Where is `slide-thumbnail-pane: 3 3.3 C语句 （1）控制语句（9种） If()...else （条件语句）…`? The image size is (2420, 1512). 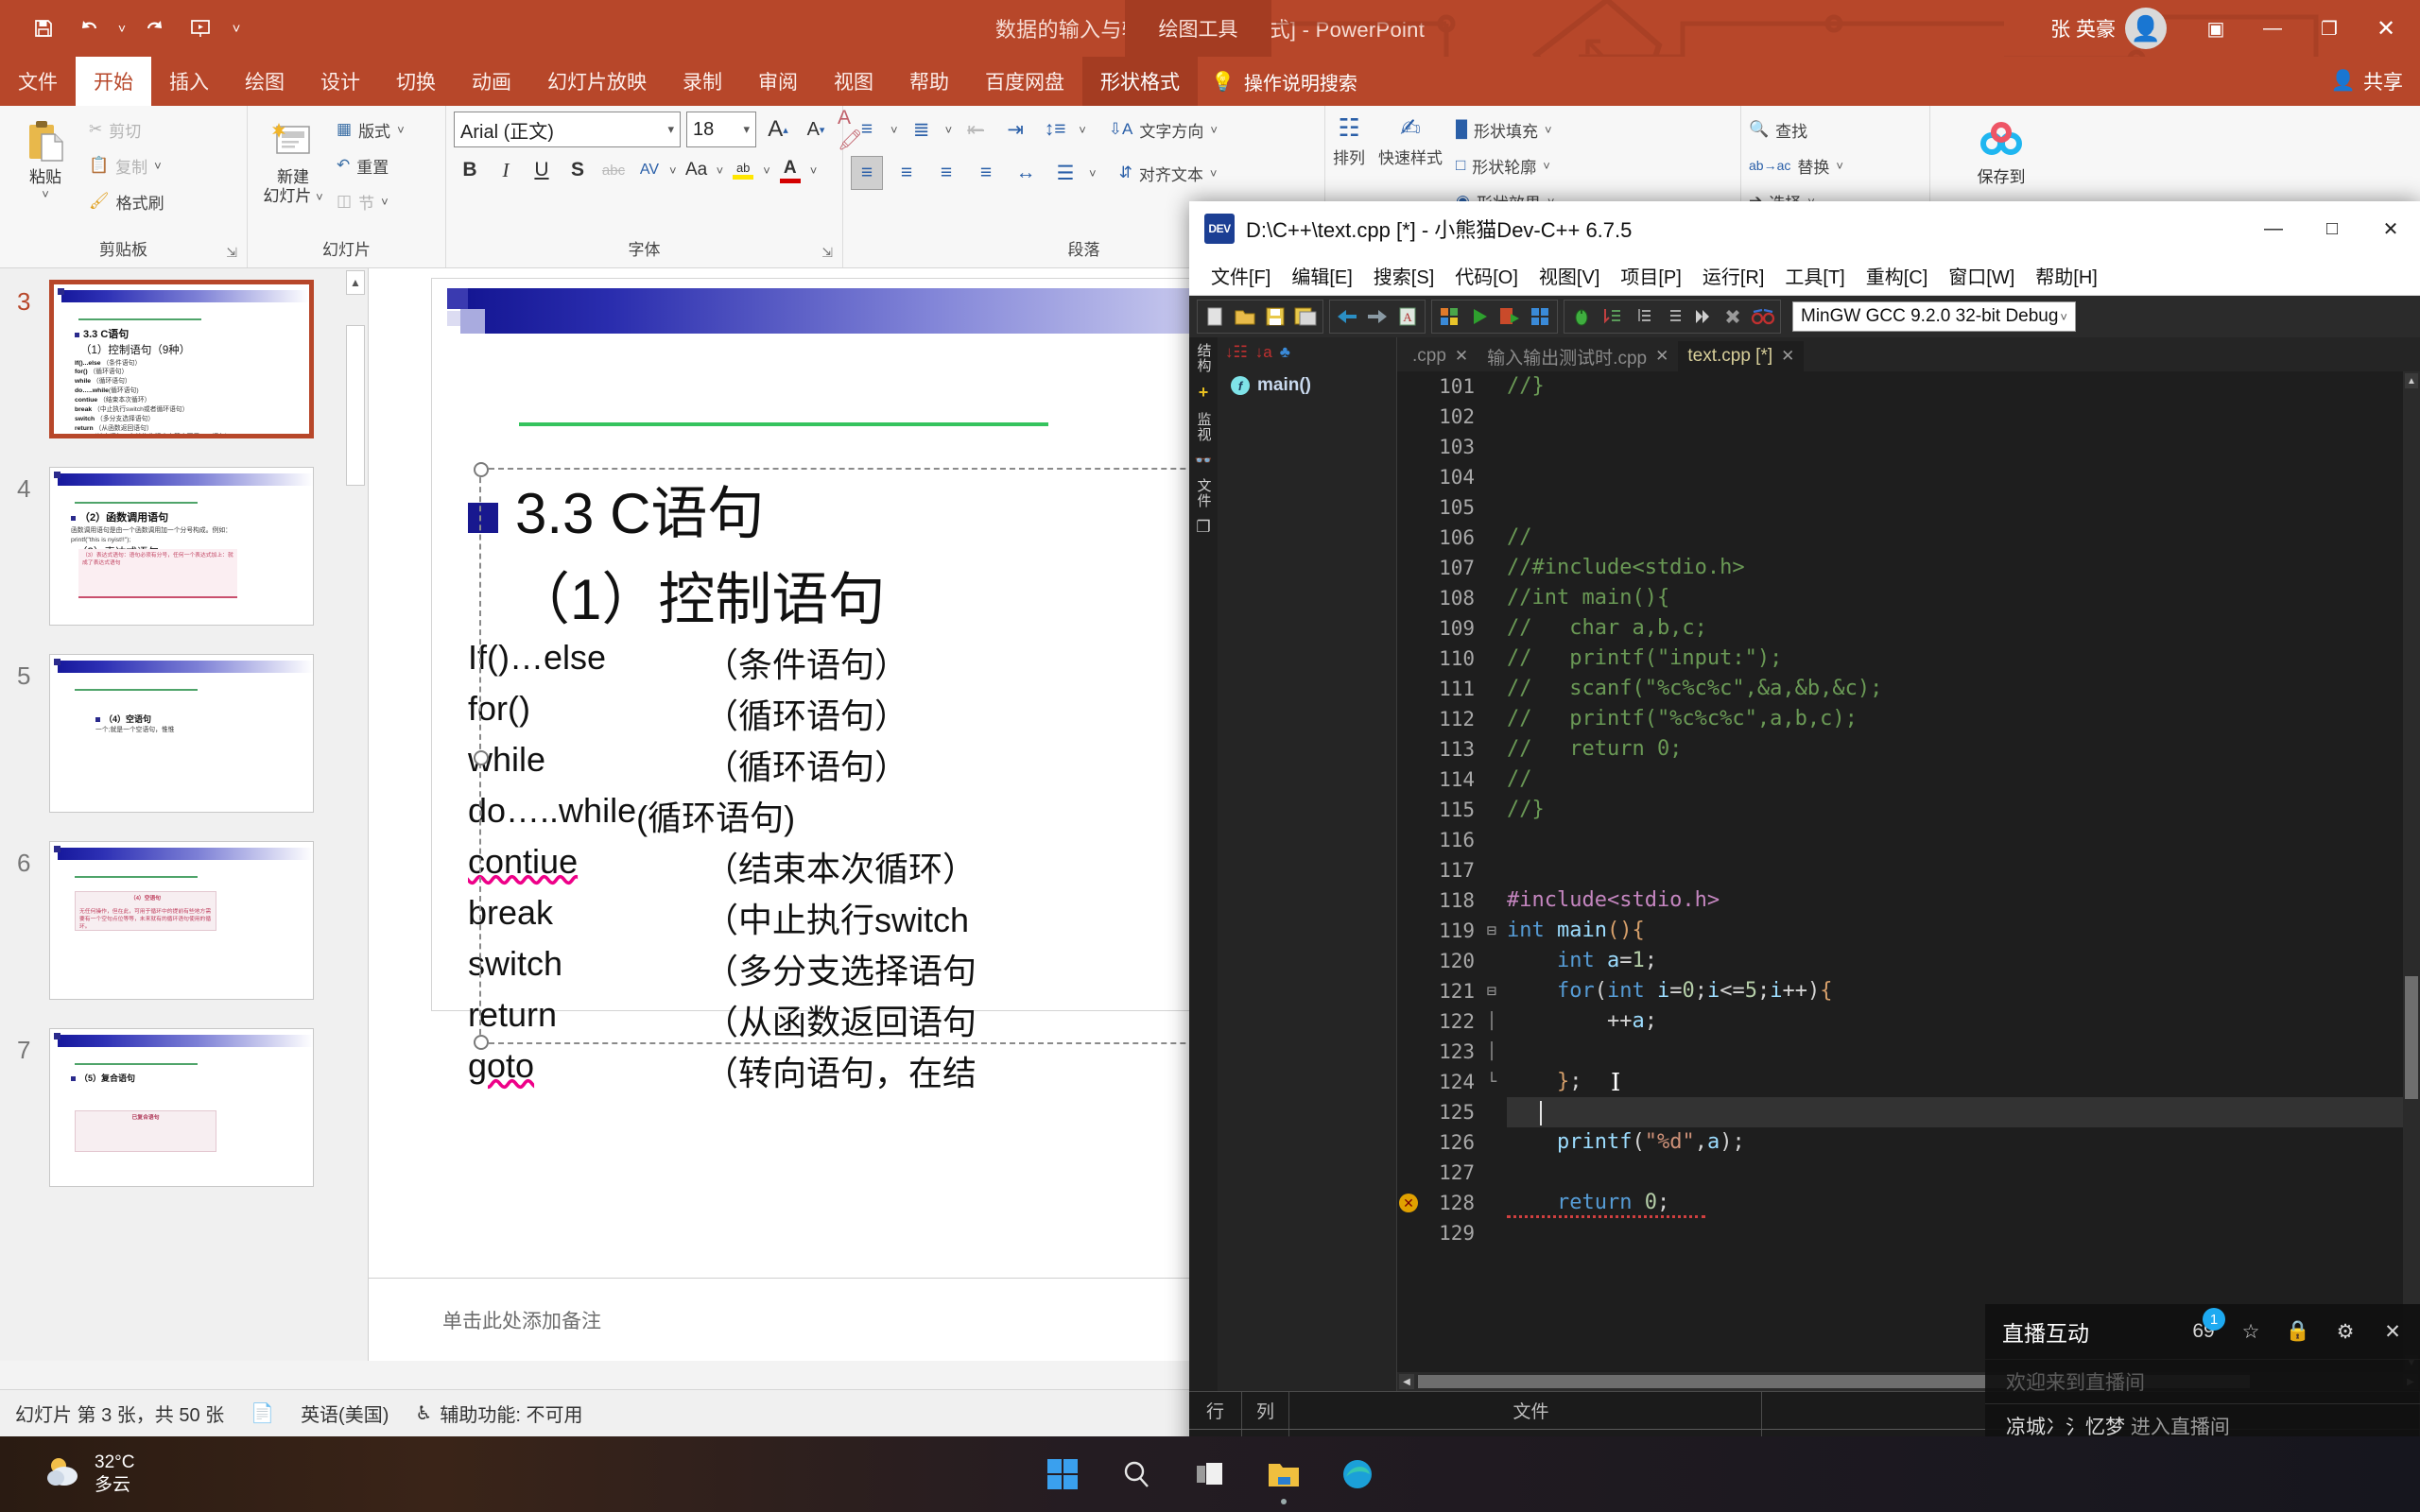
slide-thumbnail-pane: 3 3.3 C语句 （1）控制语句（9种） If()...else （条件语句）… is located at coordinates (185, 814).